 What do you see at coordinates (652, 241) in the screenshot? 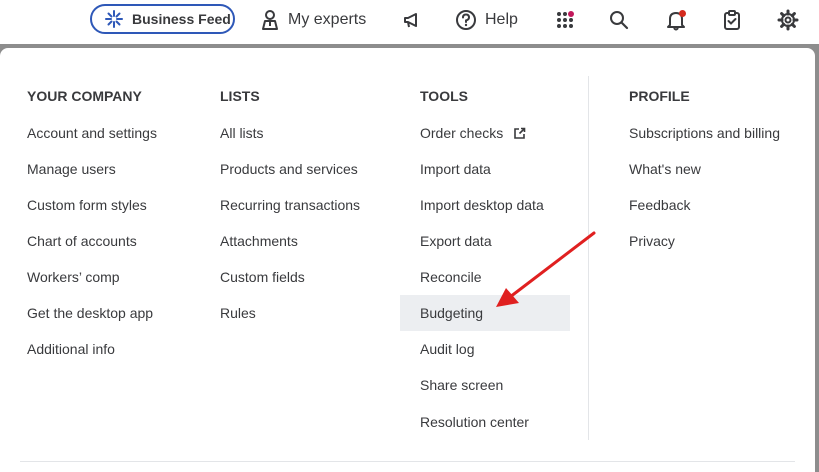
I see `menu-item-privacy: Privacy` at bounding box center [652, 241].